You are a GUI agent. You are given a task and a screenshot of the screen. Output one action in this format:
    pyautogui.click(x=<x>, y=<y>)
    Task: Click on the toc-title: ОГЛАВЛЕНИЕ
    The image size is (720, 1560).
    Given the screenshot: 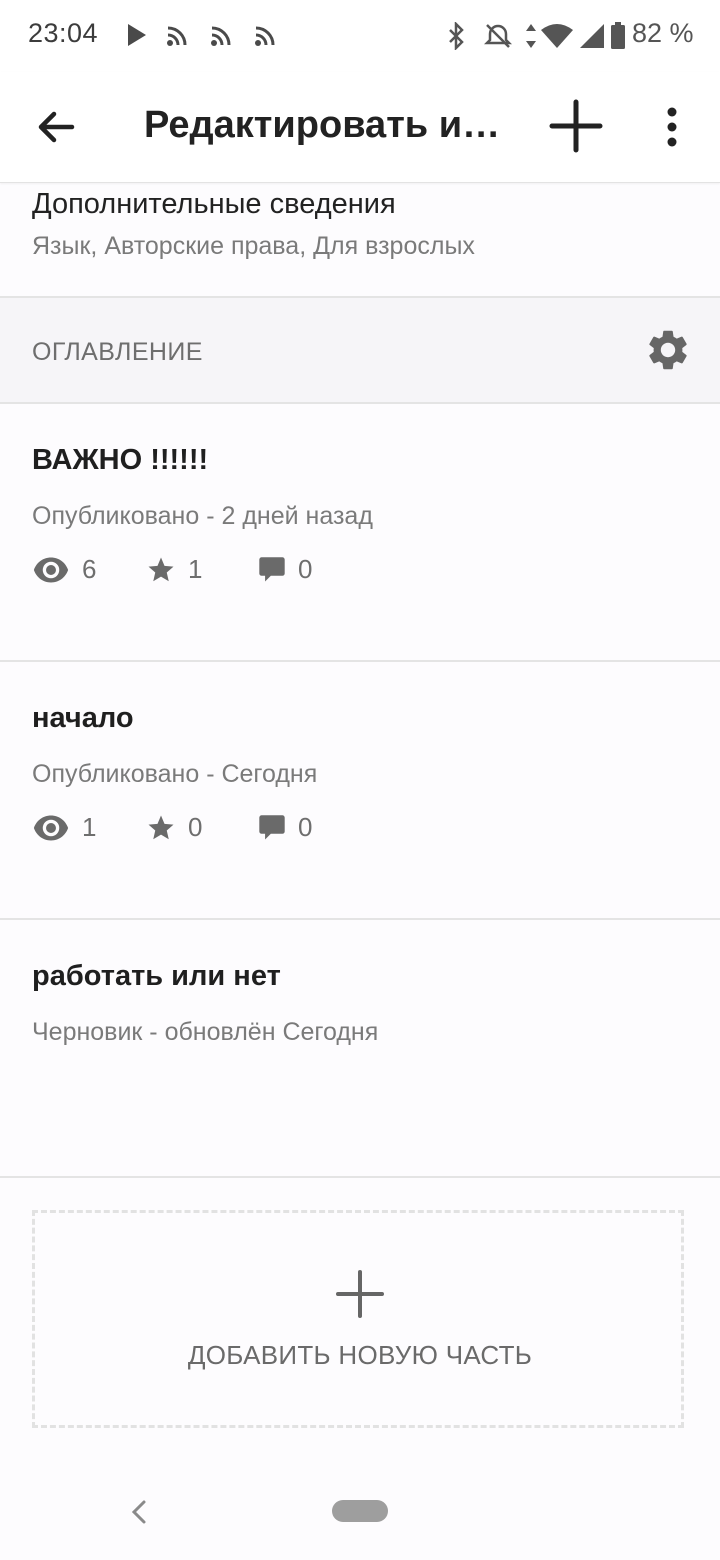 What is the action you would take?
    pyautogui.click(x=117, y=352)
    